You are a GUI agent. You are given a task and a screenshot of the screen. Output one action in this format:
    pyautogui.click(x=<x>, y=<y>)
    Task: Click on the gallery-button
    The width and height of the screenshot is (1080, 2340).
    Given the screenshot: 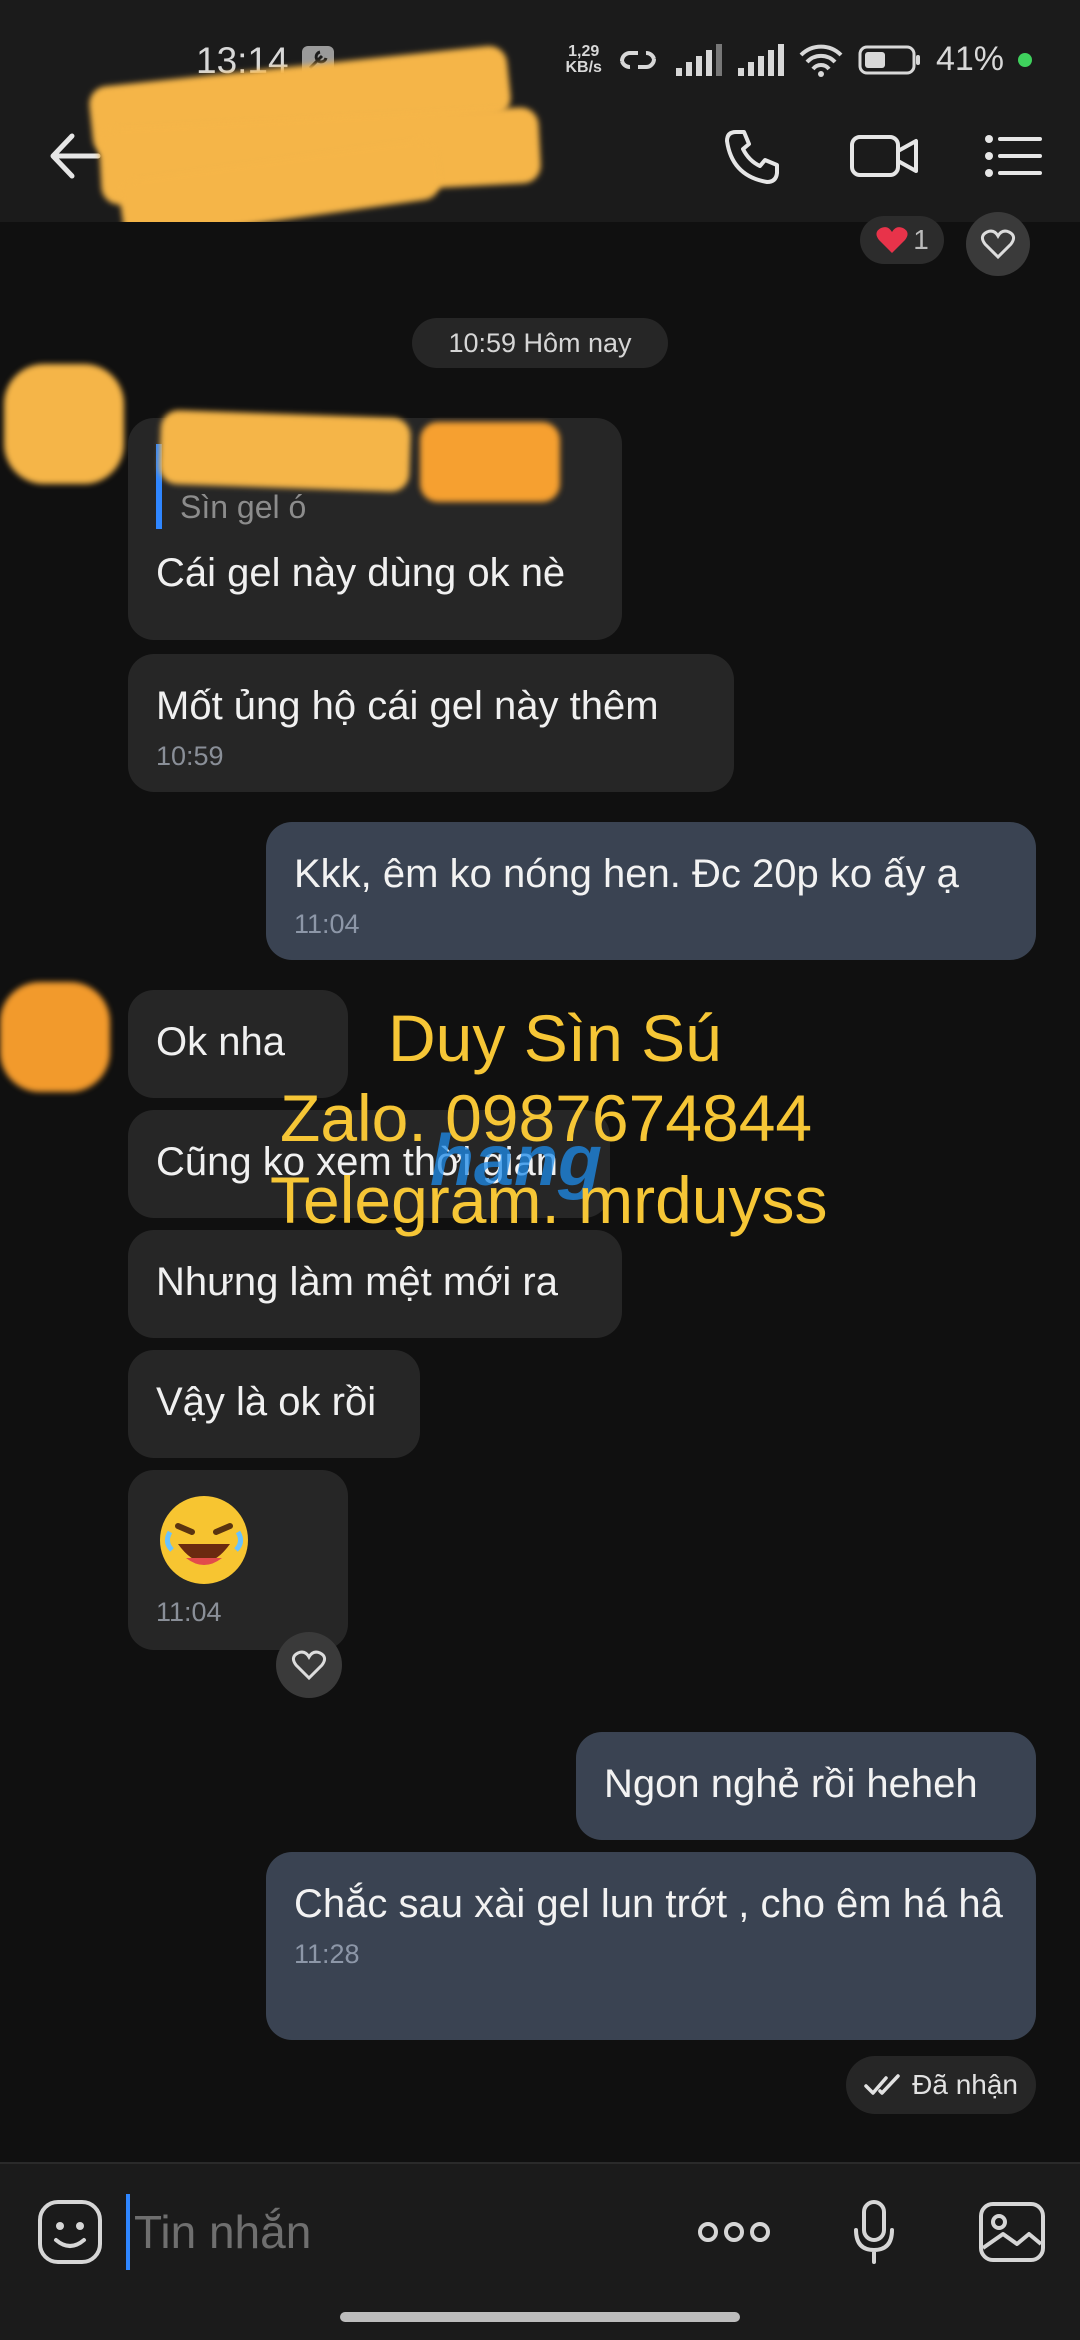 What is the action you would take?
    pyautogui.click(x=1012, y=2232)
    